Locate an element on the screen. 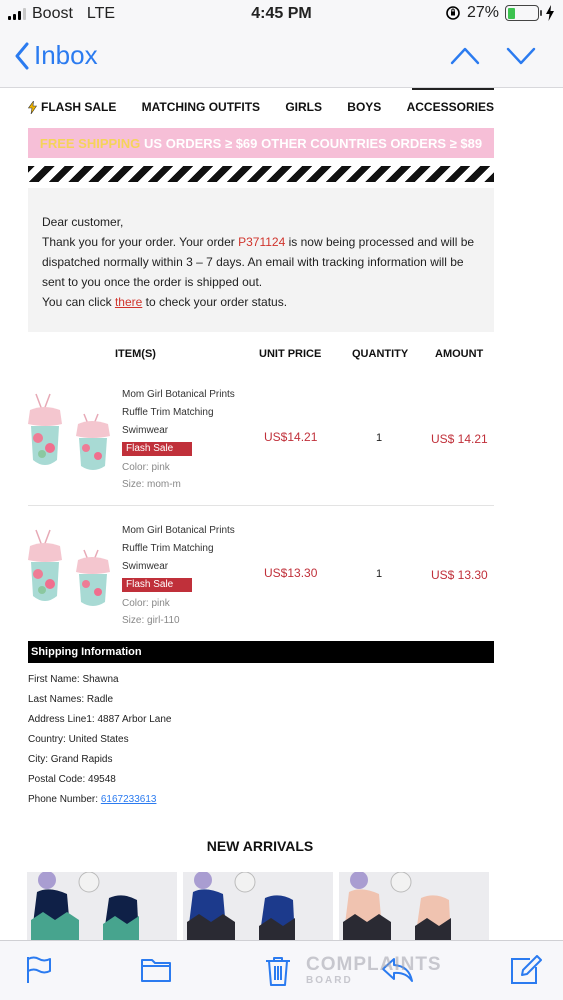 The height and width of the screenshot is (1000, 563). previous-message-button is located at coordinates (465, 56).